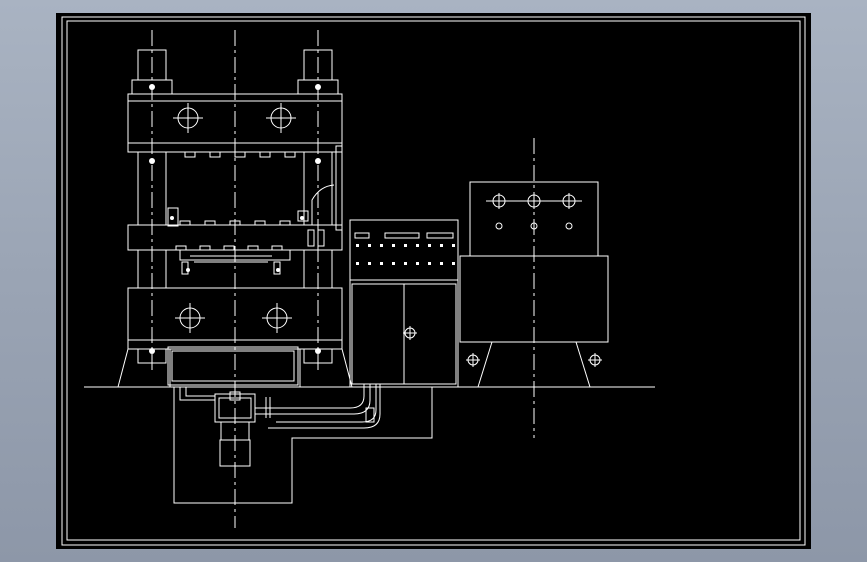 The height and width of the screenshot is (562, 867). What do you see at coordinates (229, 248) in the screenshot?
I see `bed-teeth` at bounding box center [229, 248].